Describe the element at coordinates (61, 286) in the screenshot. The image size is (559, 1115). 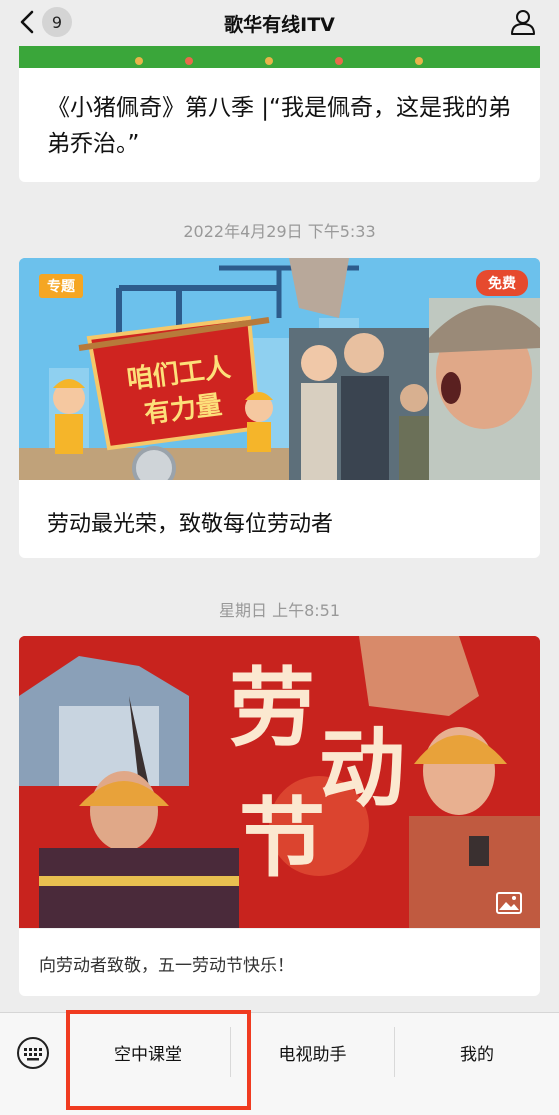
I see `topic-tag: 专题` at that location.